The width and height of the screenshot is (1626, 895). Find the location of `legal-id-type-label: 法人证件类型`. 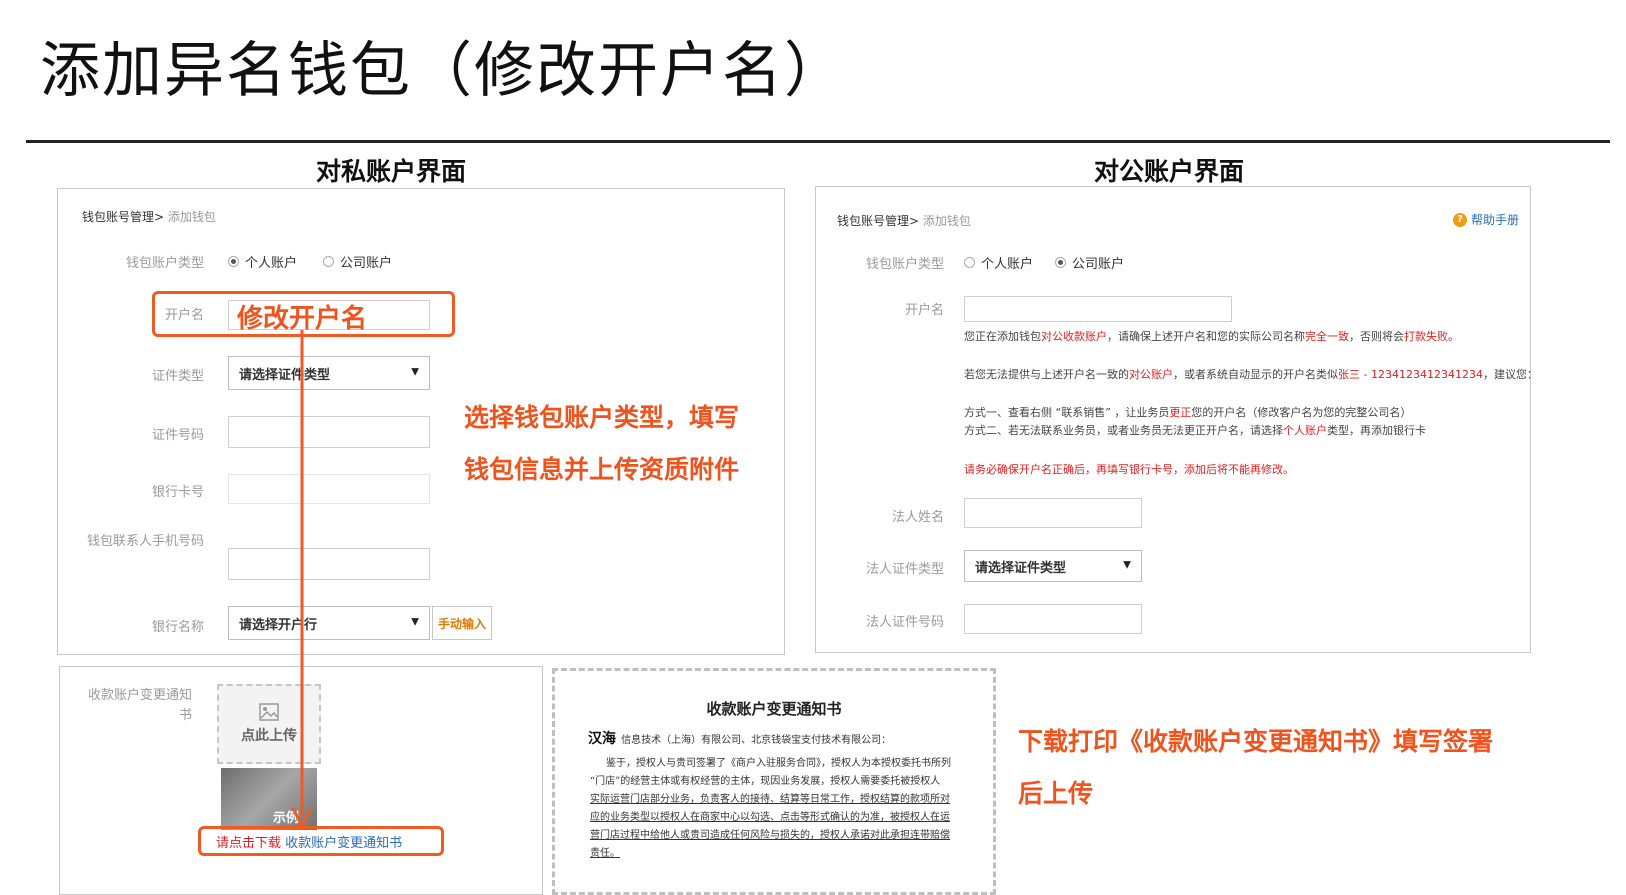

legal-id-type-label: 法人证件类型 is located at coordinates (904, 569).